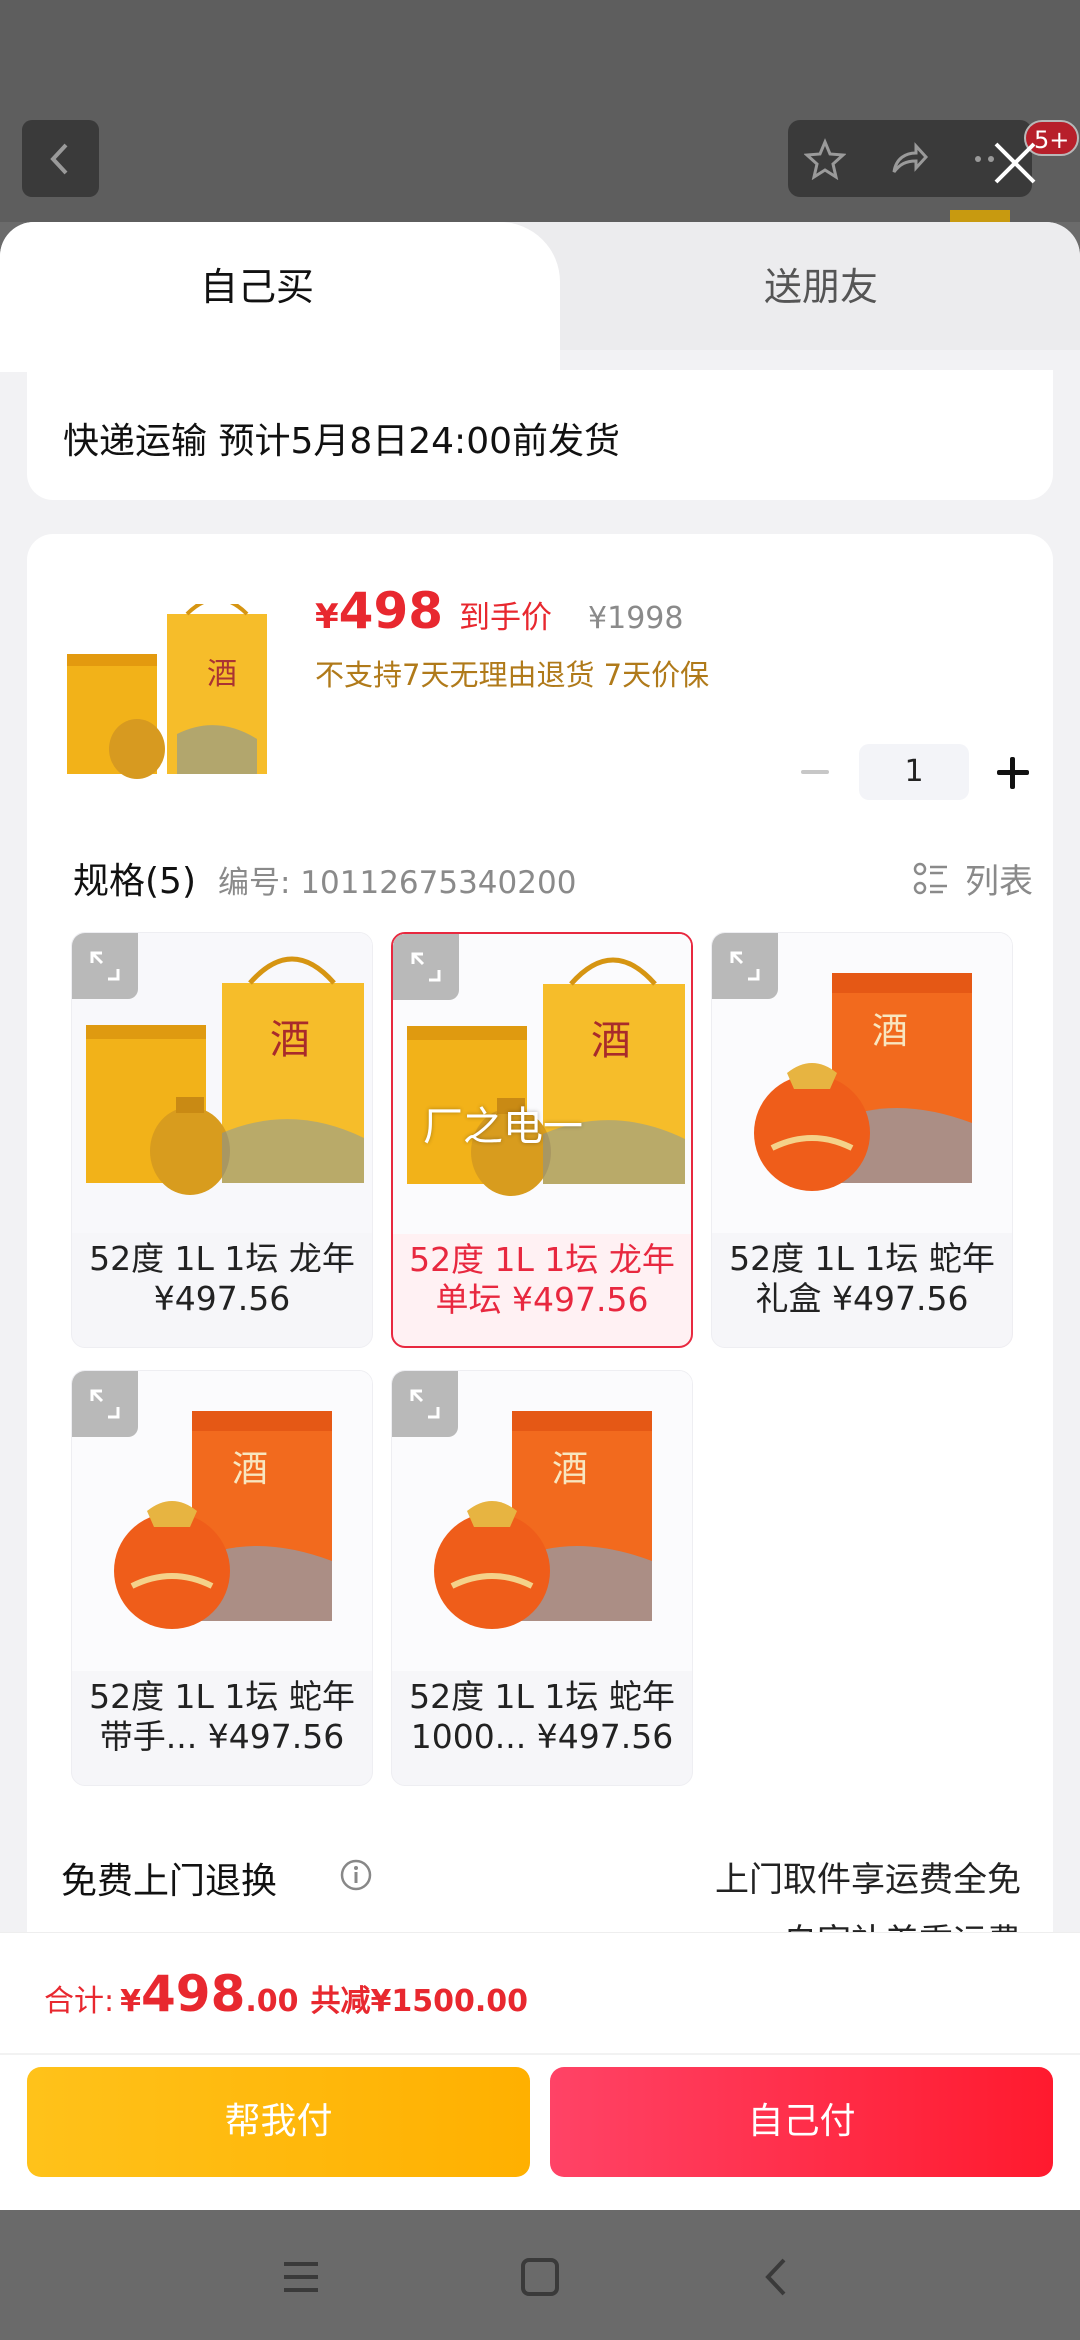  Describe the element at coordinates (79, 2001) in the screenshot. I see `total-label: 合计:` at that location.